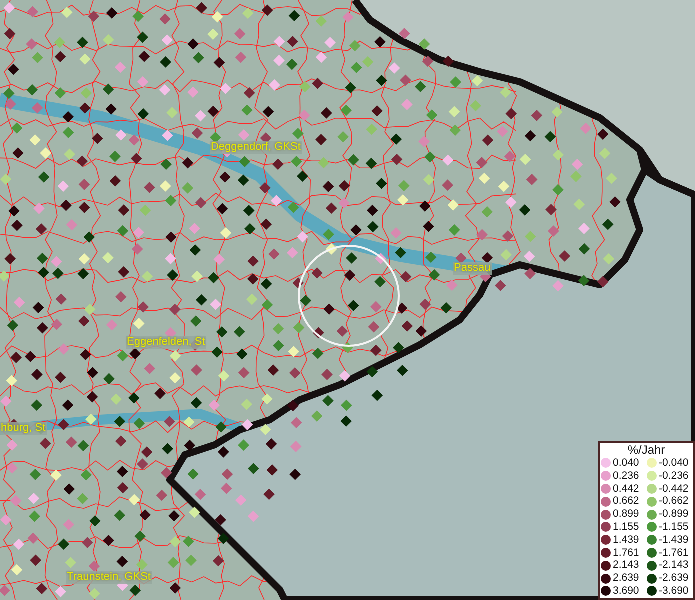 Image resolution: width=695 pixels, height=600 pixels. I want to click on legend-value: -2.639, so click(674, 578).